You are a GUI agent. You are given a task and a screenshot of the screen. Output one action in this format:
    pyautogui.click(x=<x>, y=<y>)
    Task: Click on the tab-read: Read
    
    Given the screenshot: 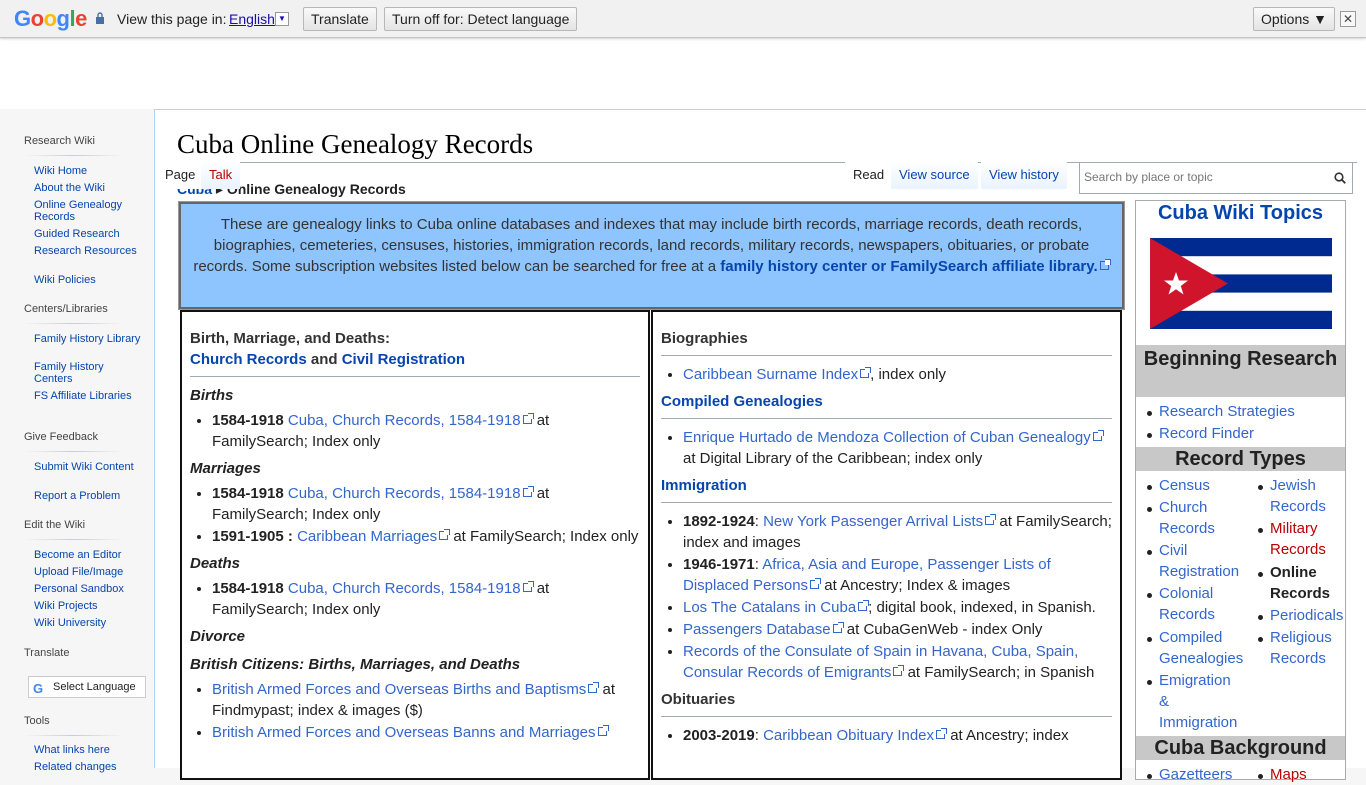 What is the action you would take?
    pyautogui.click(x=869, y=175)
    